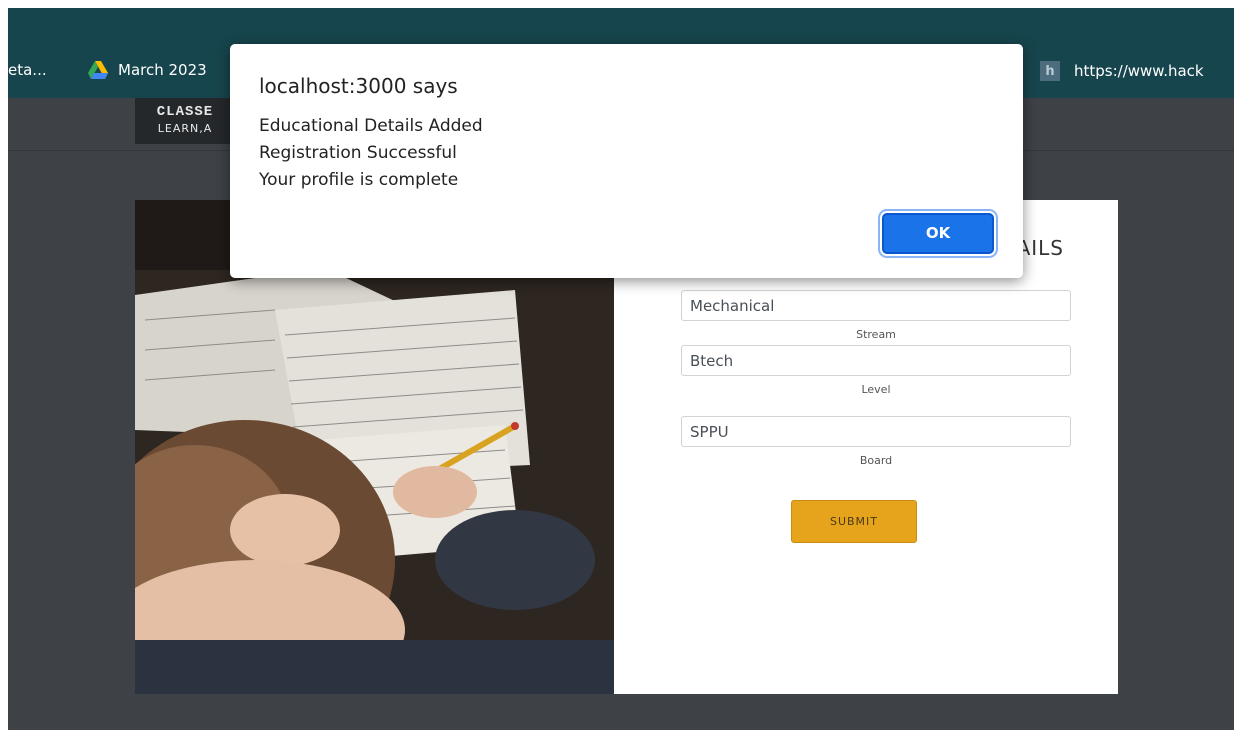 This screenshot has height=741, width=1240. Describe the element at coordinates (98, 70) in the screenshot. I see `google-drive-icon` at that location.